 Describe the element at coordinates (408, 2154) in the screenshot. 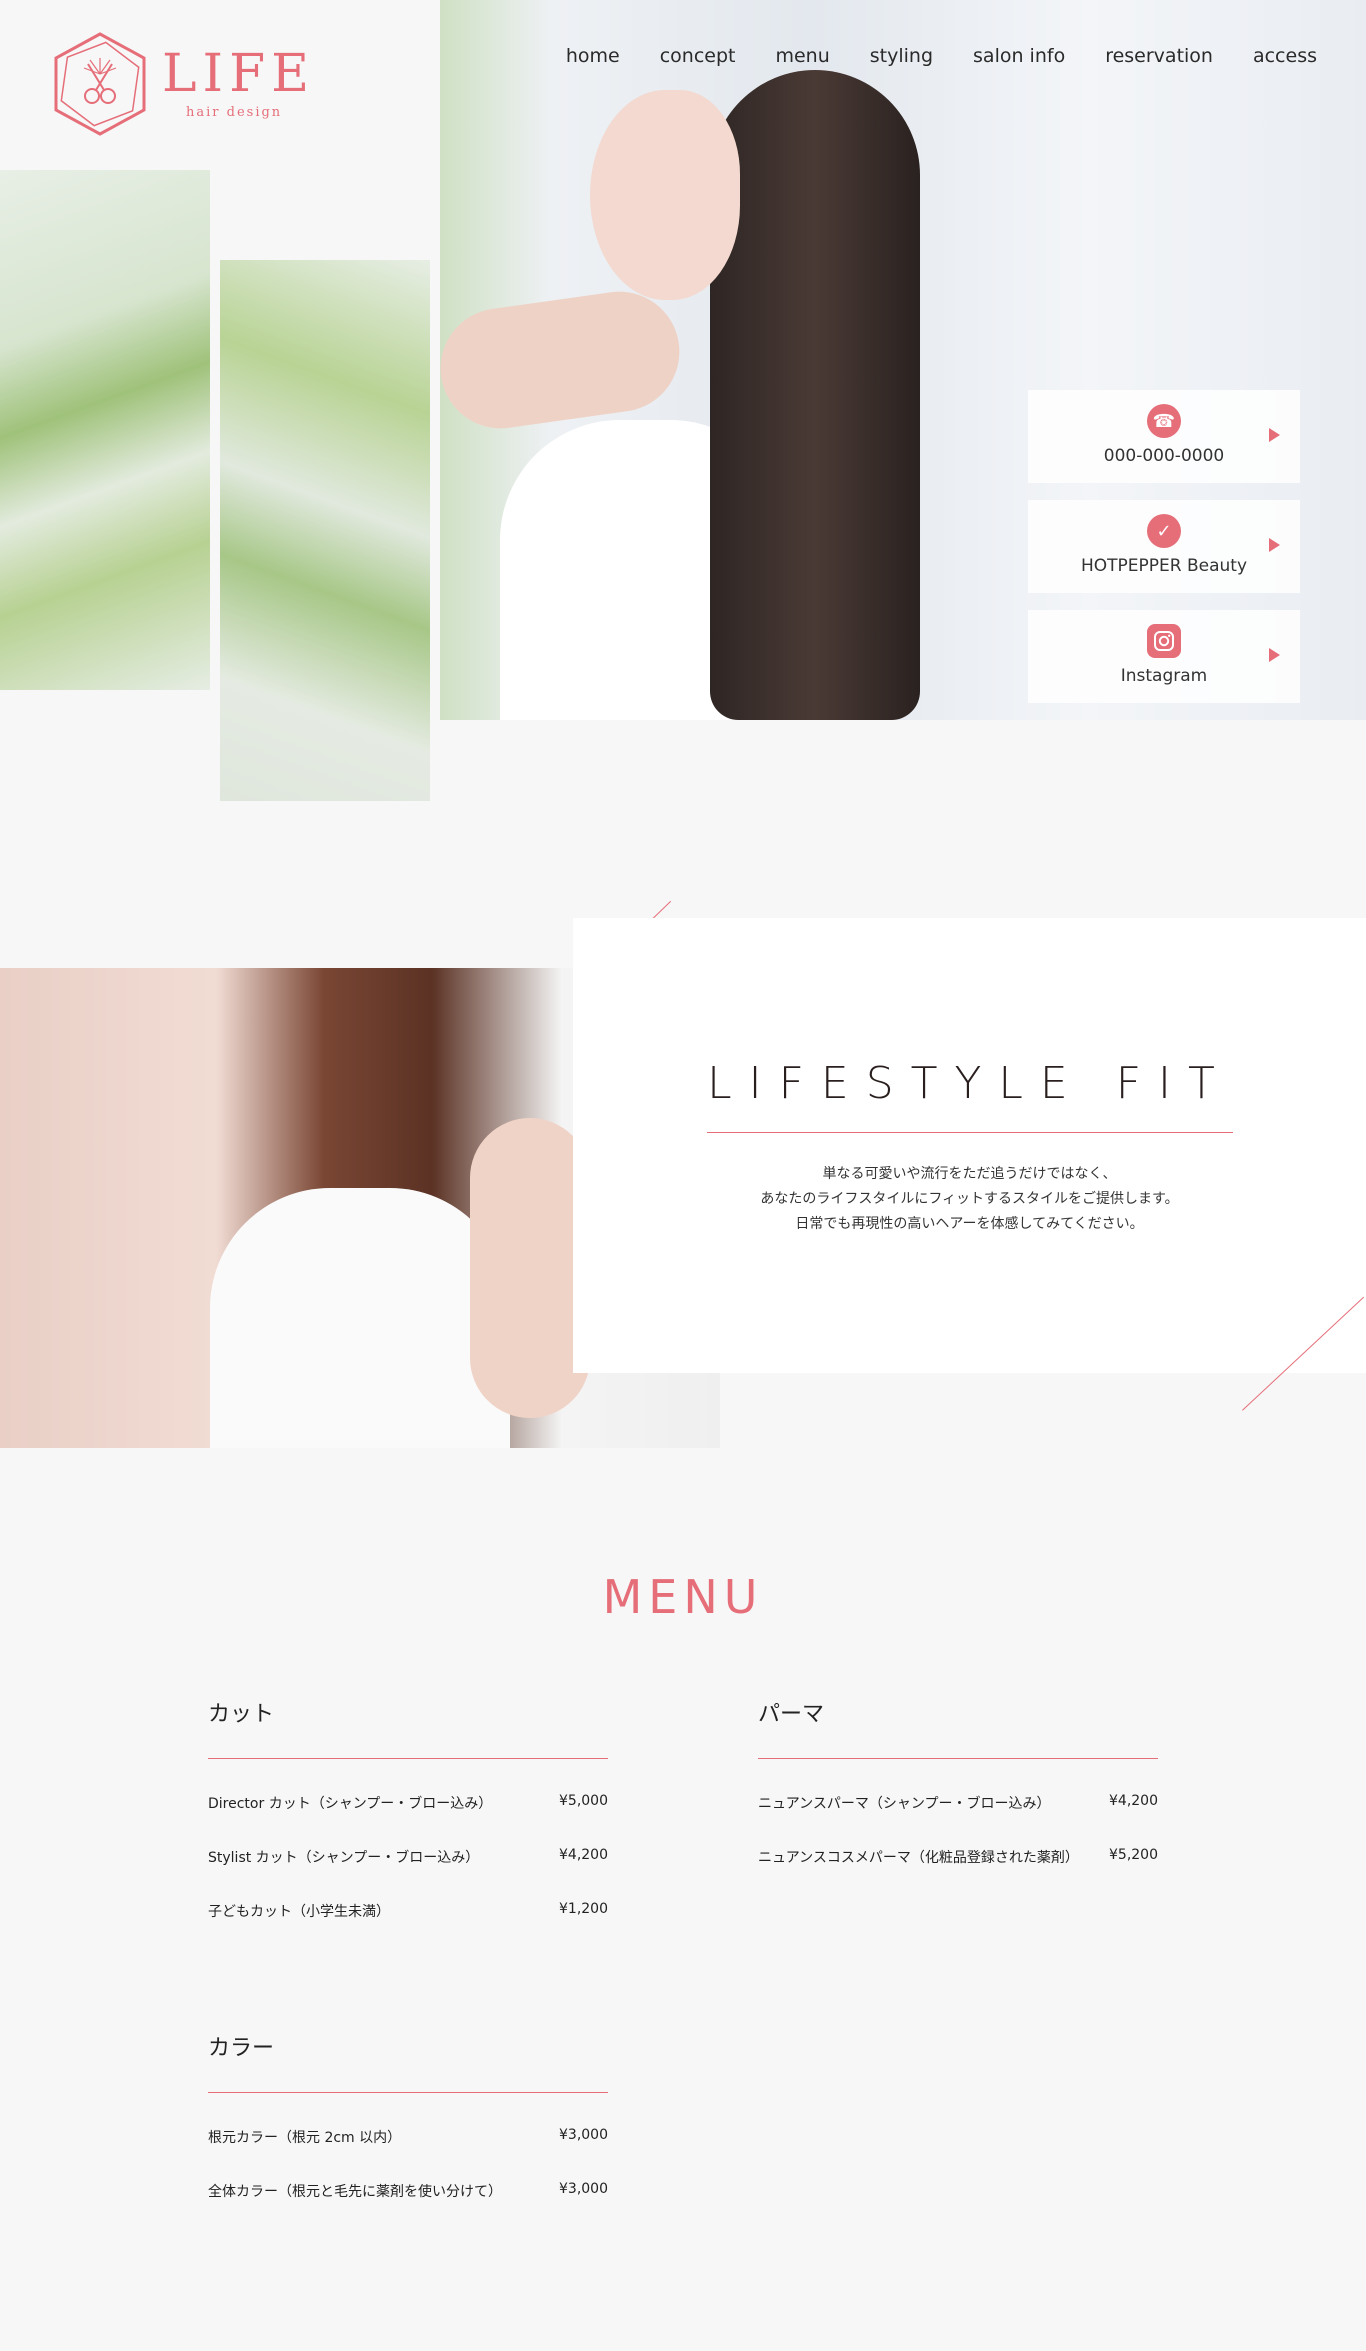

I see `menu-item: 根元カラー（根元 2cm 以内） ¥3,000` at that location.